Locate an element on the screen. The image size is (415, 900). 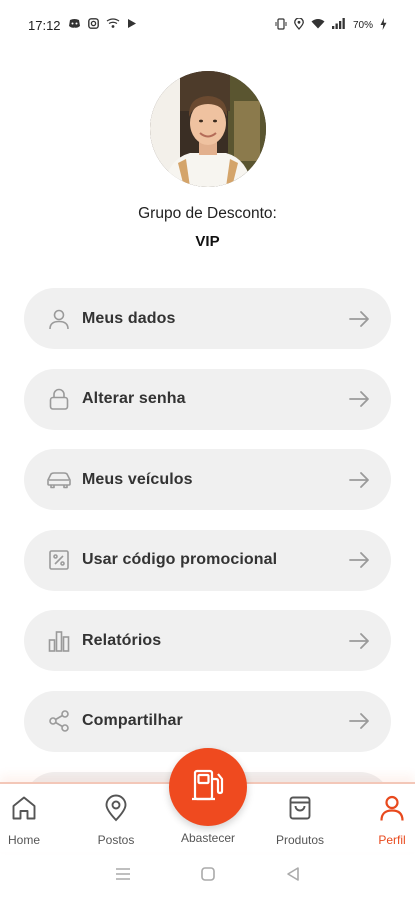
discount-group-label: Grupo de Desconto: is located at coordinates (207, 213).